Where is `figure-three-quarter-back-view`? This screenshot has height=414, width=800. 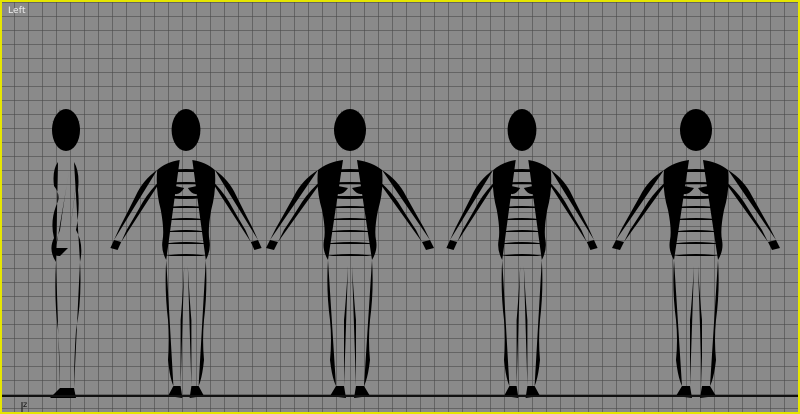
figure-three-quarter-back-view is located at coordinates (522, 253).